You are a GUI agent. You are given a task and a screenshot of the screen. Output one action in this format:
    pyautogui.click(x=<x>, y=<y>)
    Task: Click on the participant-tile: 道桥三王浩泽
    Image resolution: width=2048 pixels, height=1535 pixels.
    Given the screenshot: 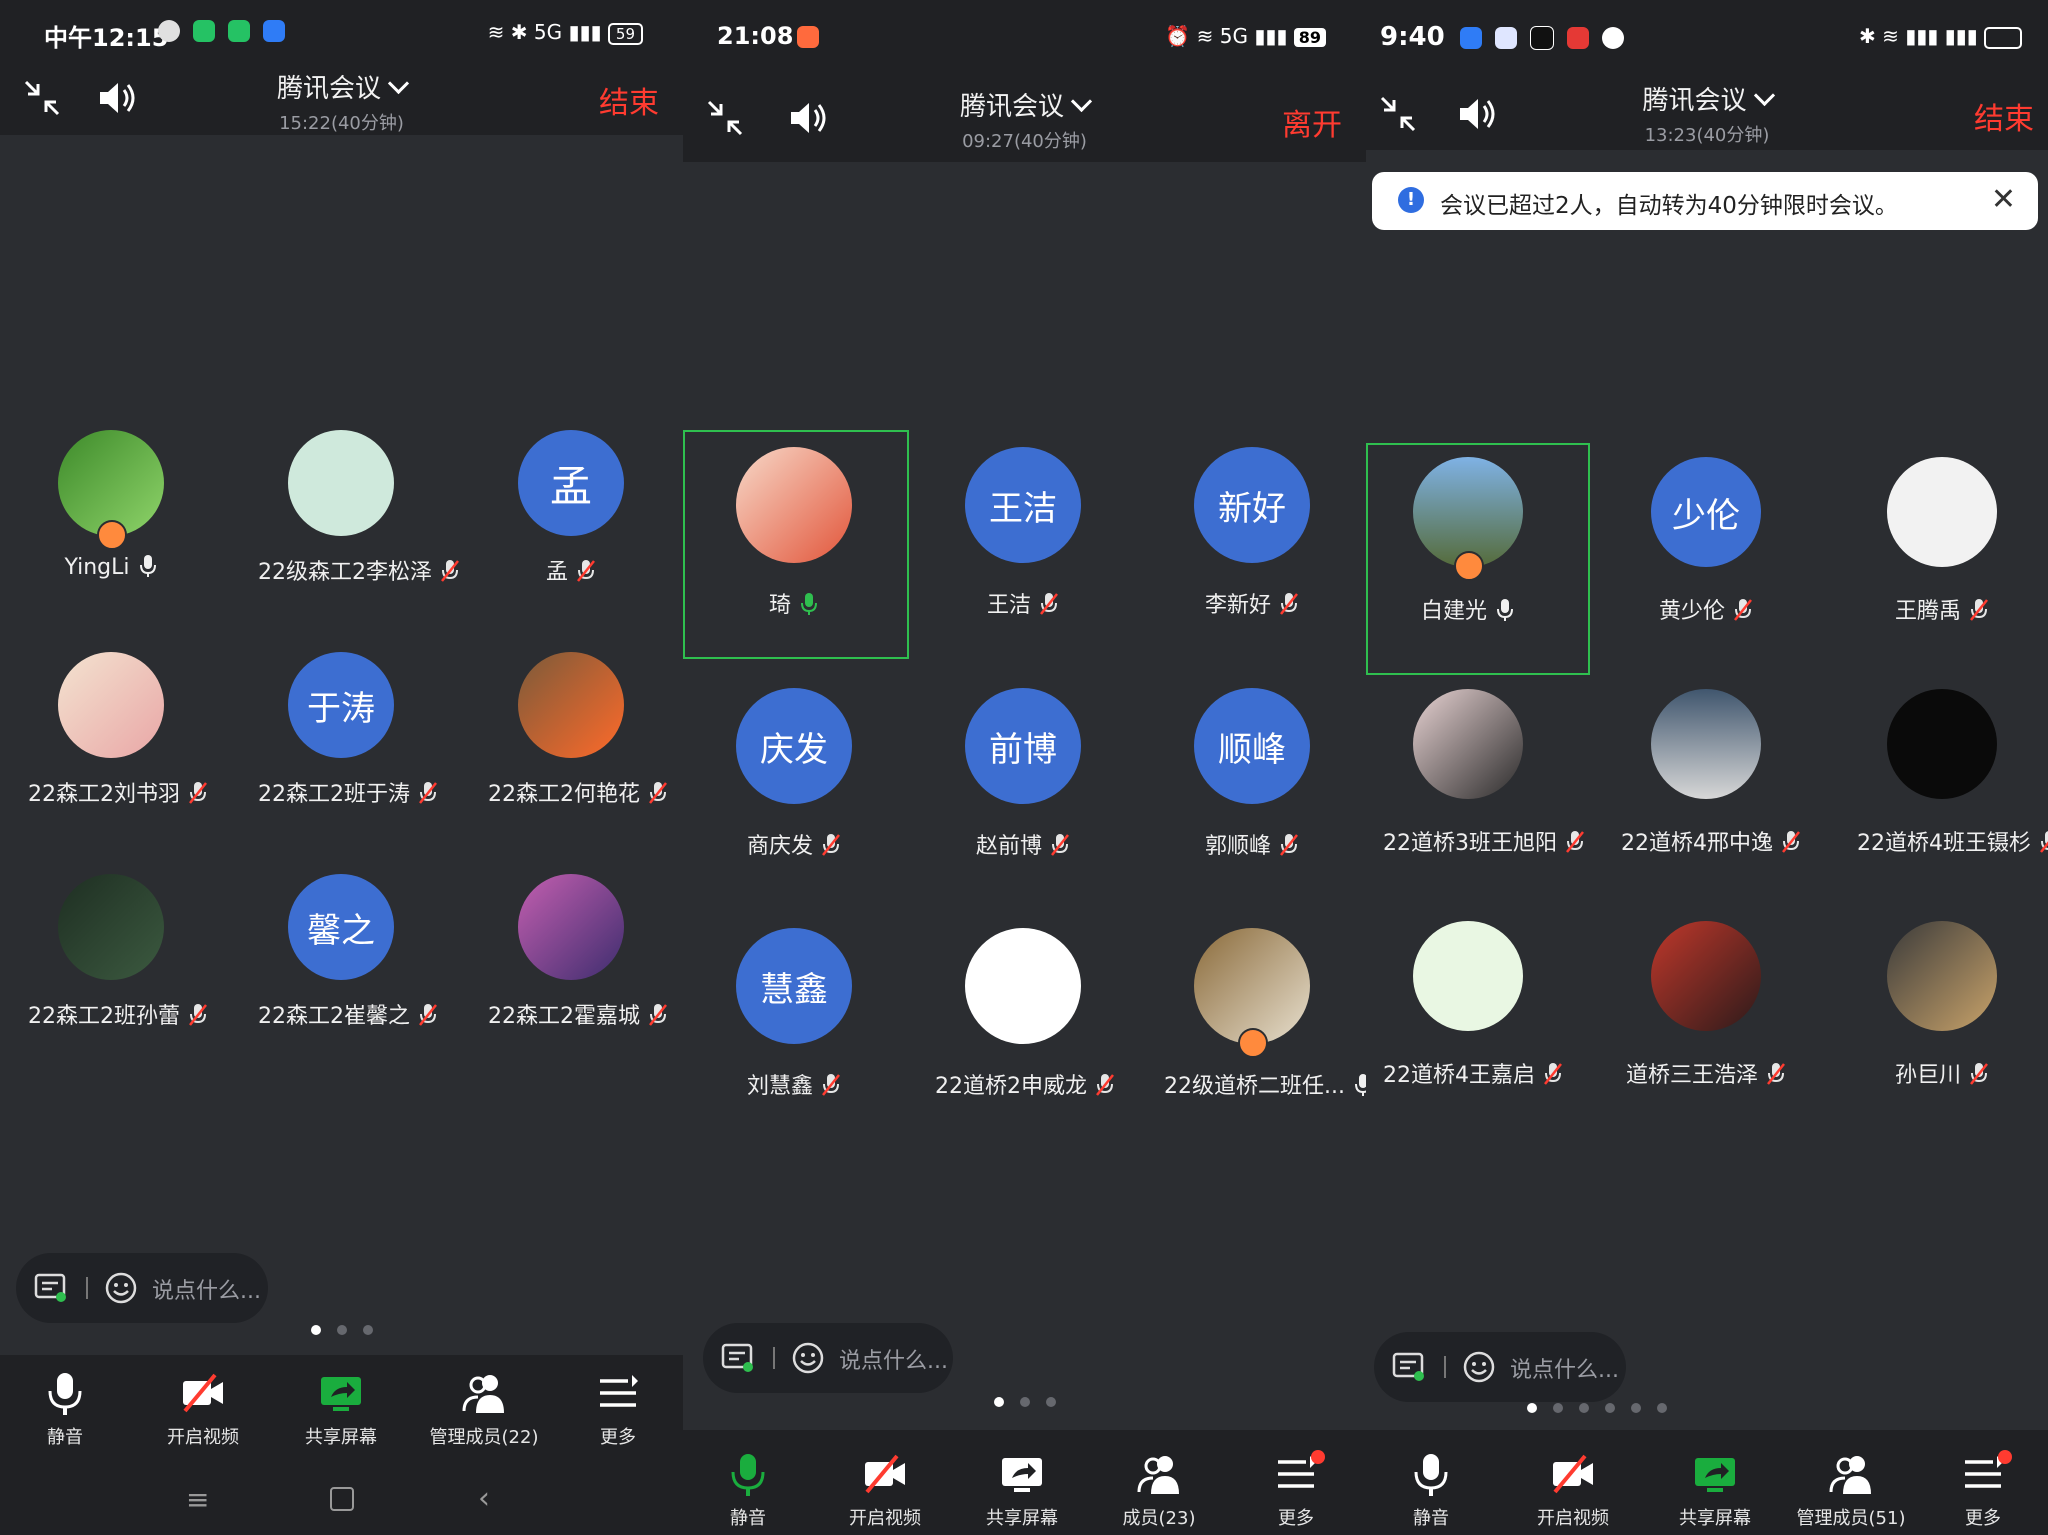 What is the action you would take?
    pyautogui.click(x=1693, y=1009)
    